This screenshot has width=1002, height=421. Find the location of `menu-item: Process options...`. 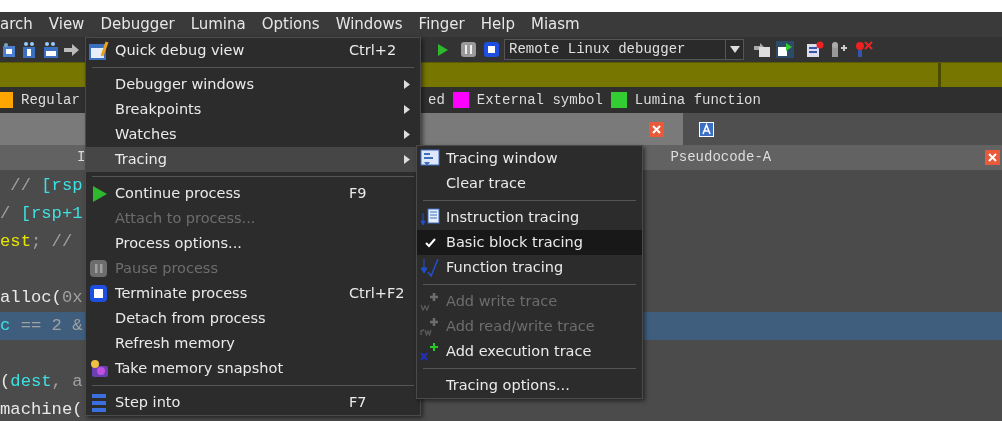

menu-item: Process options... is located at coordinates (253, 243).